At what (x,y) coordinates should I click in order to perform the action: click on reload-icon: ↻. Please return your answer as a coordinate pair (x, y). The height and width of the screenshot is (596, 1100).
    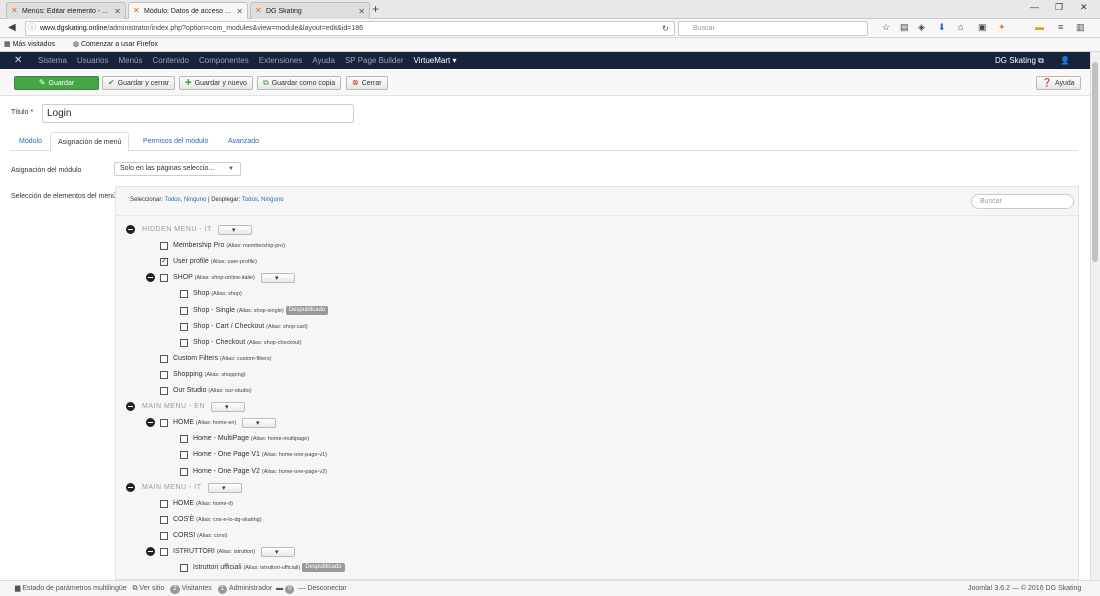
    Looking at the image, I should click on (665, 28).